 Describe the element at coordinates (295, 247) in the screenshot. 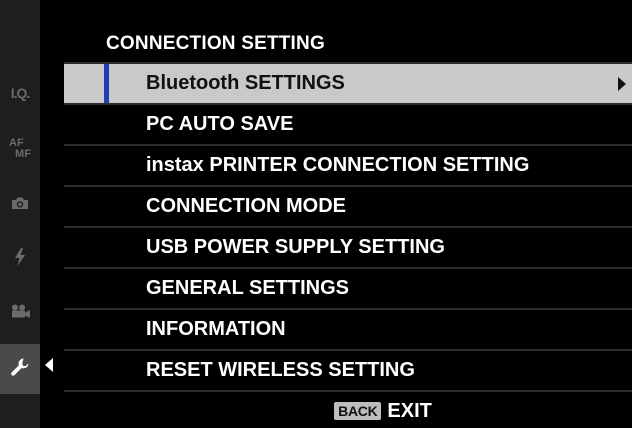

I see `menu-item-label: USB POWER SUPPLY SETTING` at that location.